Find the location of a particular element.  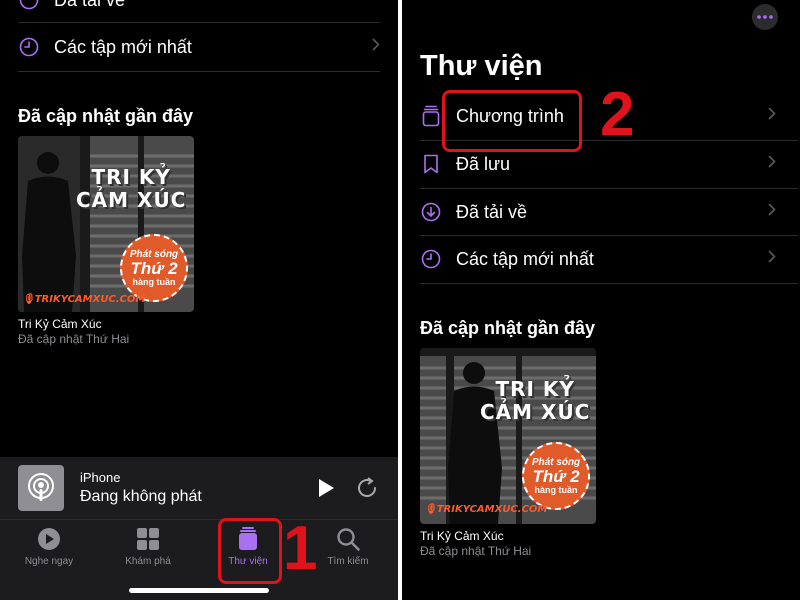

step-number-2: 2 is located at coordinates (617, 114).